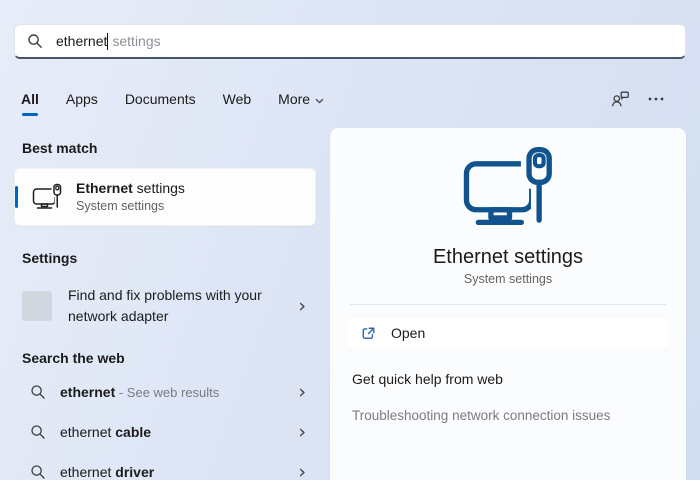 This screenshot has width=700, height=480. Describe the element at coordinates (135, 472) in the screenshot. I see `web-result-strong: driver` at that location.